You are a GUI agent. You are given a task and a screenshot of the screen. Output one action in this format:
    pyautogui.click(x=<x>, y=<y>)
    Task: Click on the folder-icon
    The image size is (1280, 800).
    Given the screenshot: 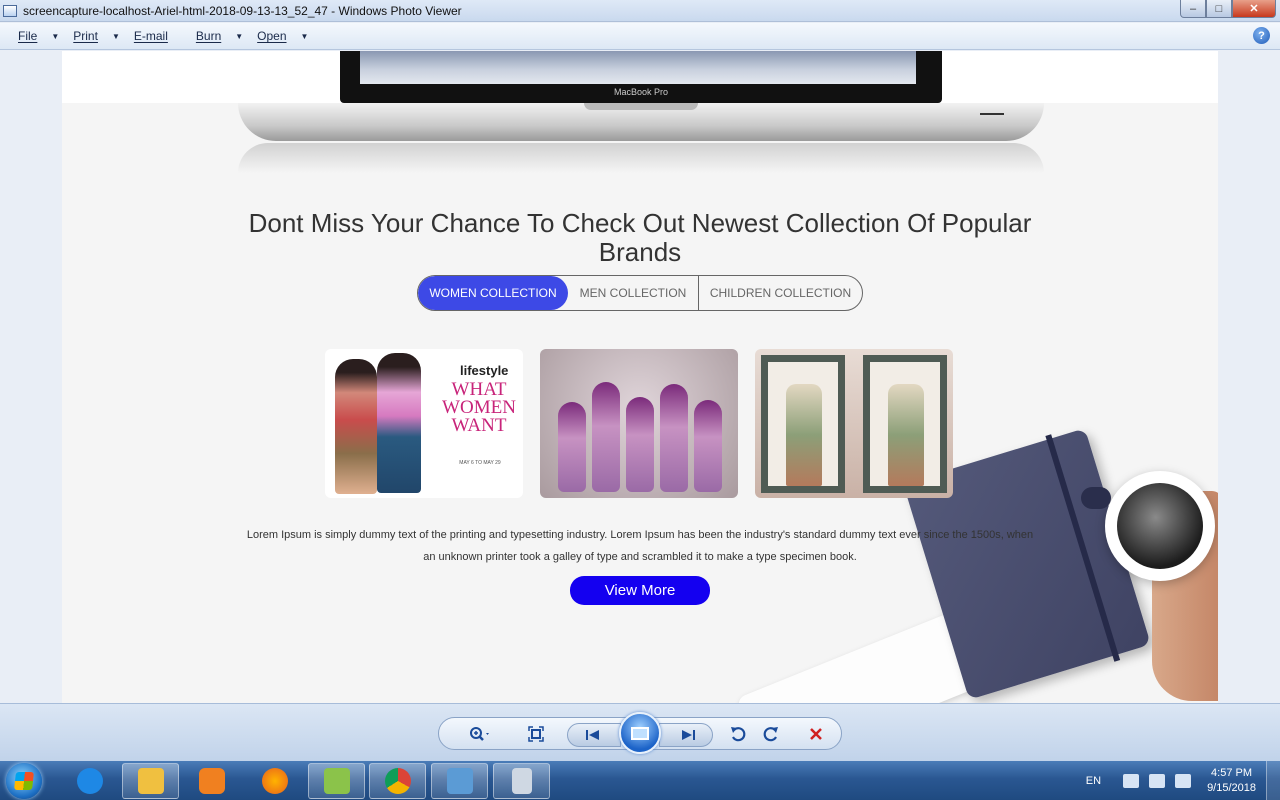 What is the action you would take?
    pyautogui.click(x=150, y=781)
    